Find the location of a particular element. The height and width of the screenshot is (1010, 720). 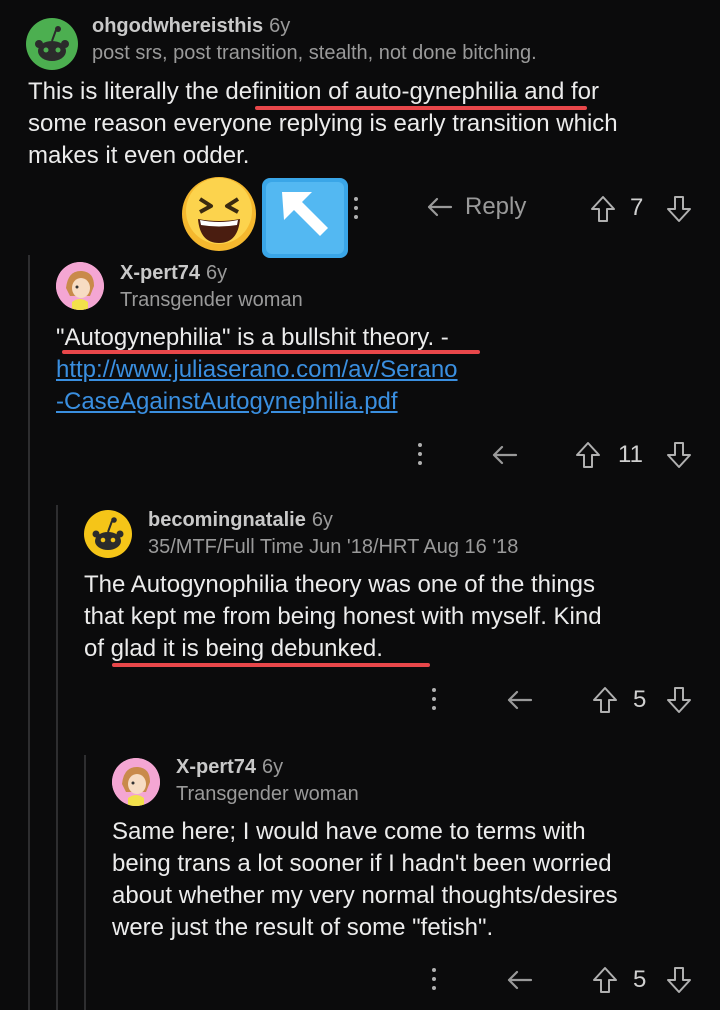

username: becomingnatalie 6y is located at coordinates (240, 520).